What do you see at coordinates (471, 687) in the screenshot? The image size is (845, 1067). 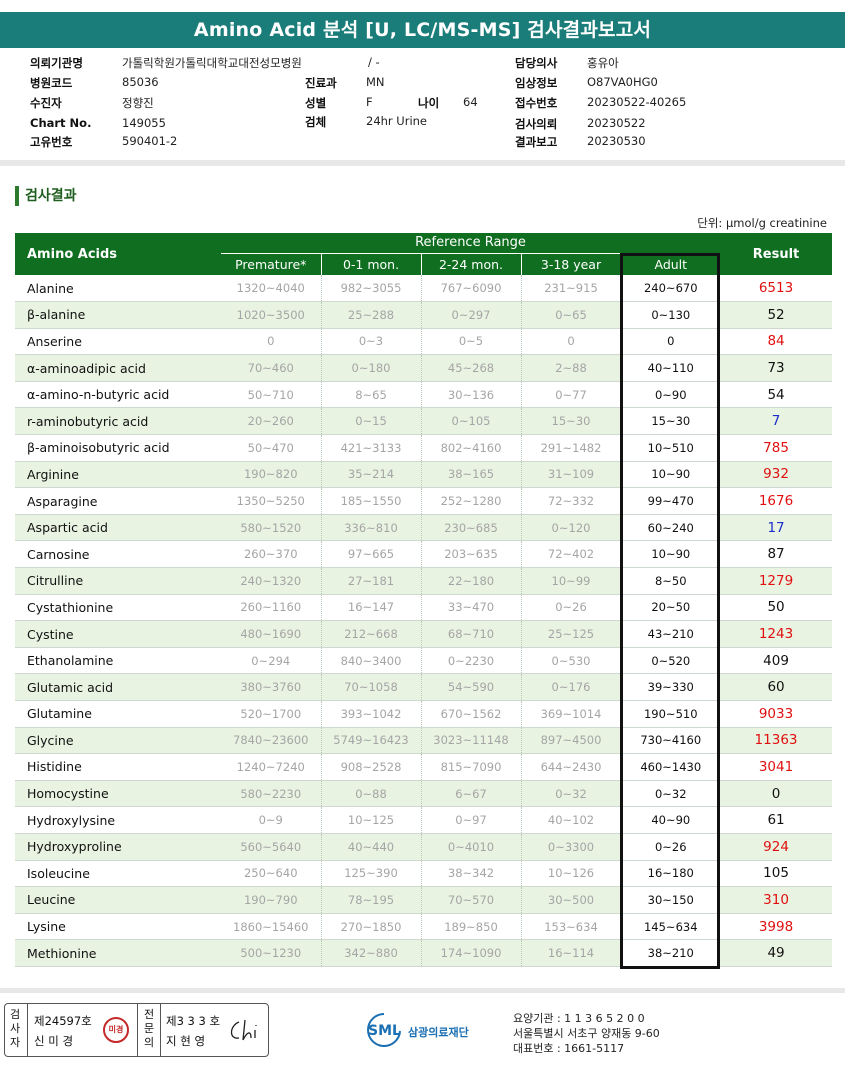 I see `reference-value: 54~590` at bounding box center [471, 687].